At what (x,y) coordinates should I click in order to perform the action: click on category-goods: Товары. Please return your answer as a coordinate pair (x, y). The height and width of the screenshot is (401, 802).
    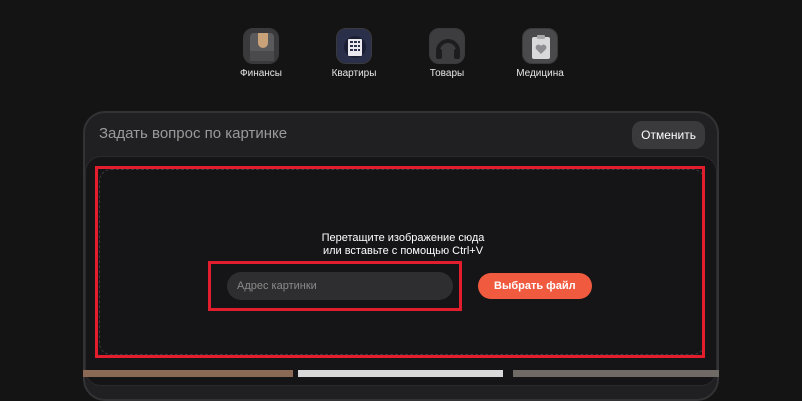
    Looking at the image, I should click on (447, 53).